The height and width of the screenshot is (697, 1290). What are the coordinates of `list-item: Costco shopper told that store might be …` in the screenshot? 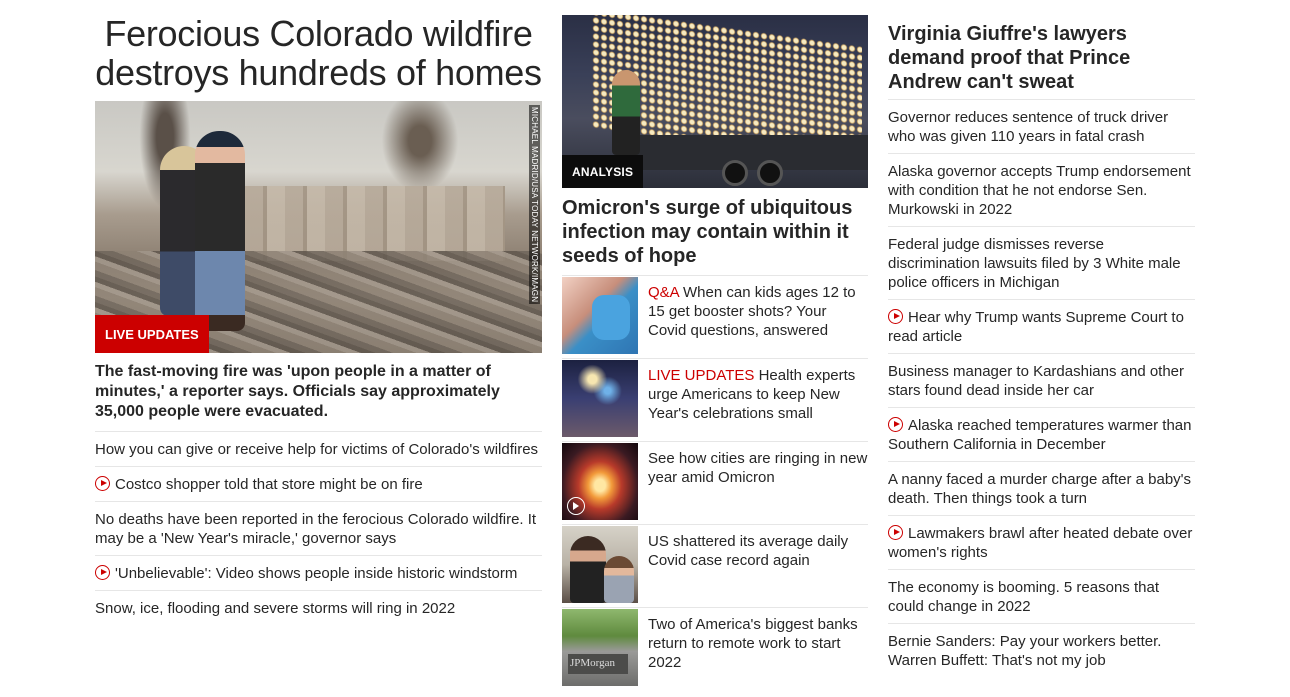 It's located at (318, 484).